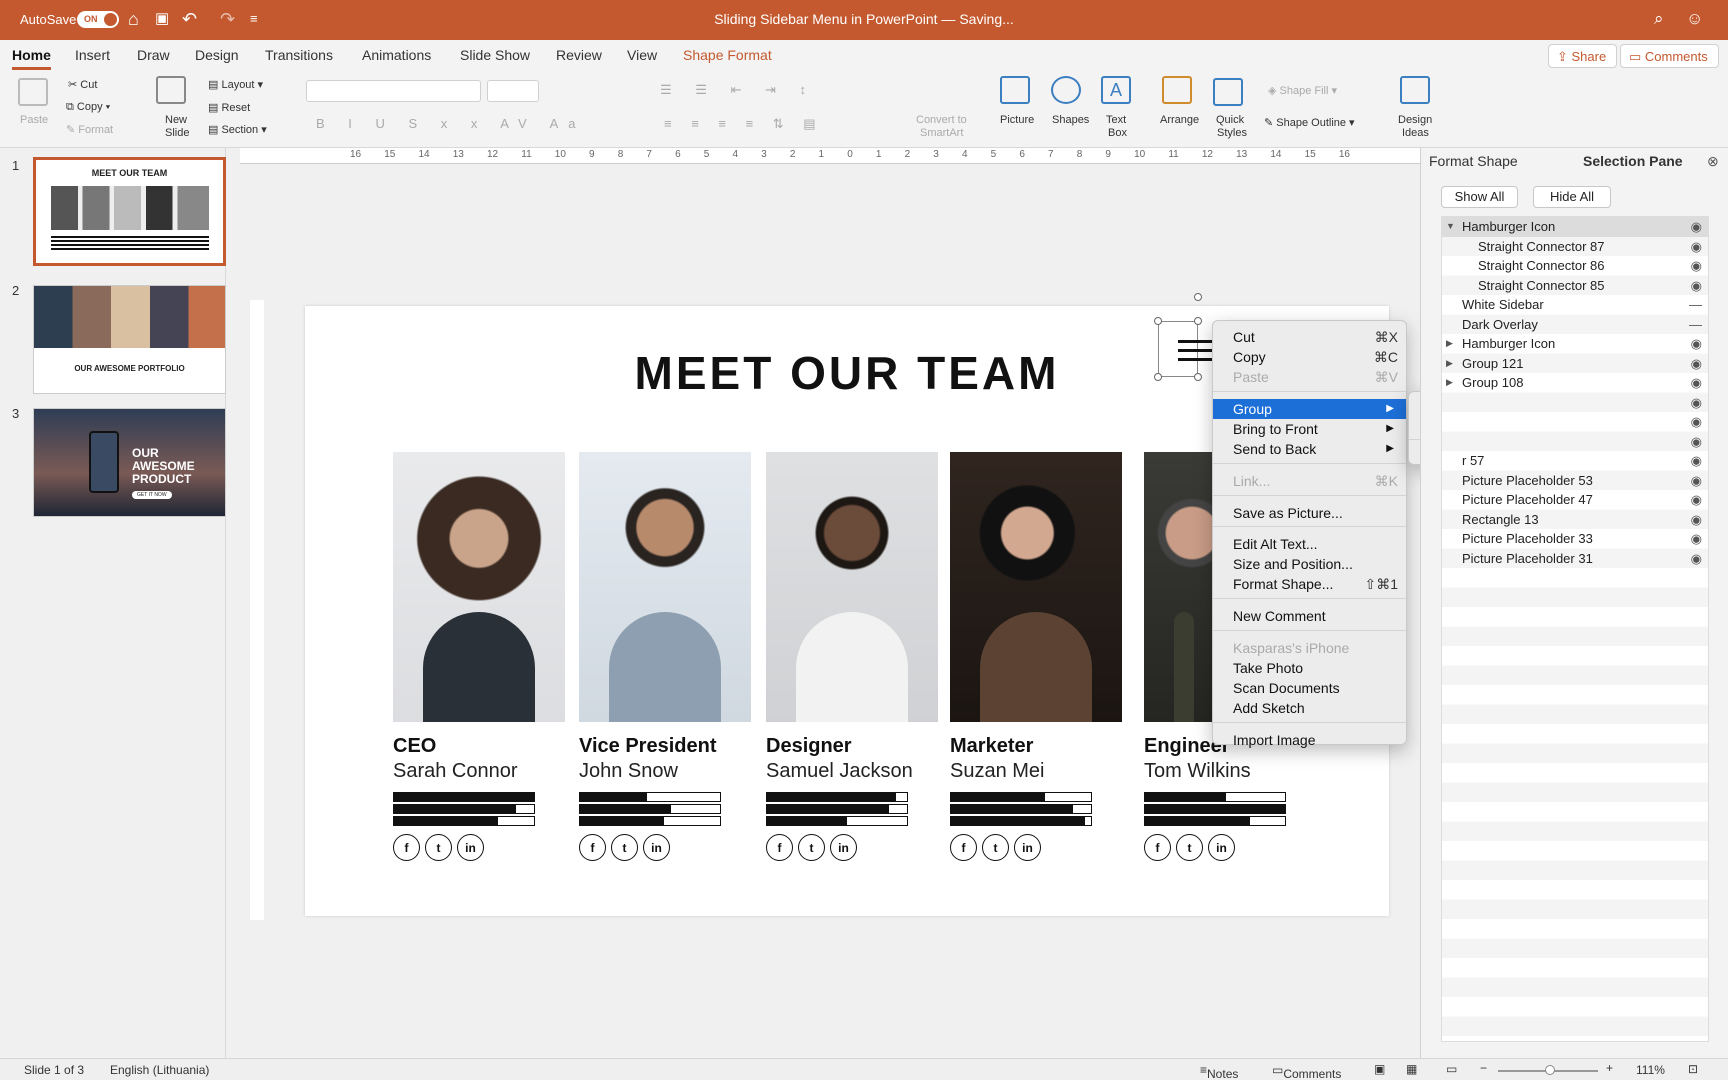 The image size is (1728, 1080). I want to click on convert-smartart-label-2: SmartArt, so click(941, 133).